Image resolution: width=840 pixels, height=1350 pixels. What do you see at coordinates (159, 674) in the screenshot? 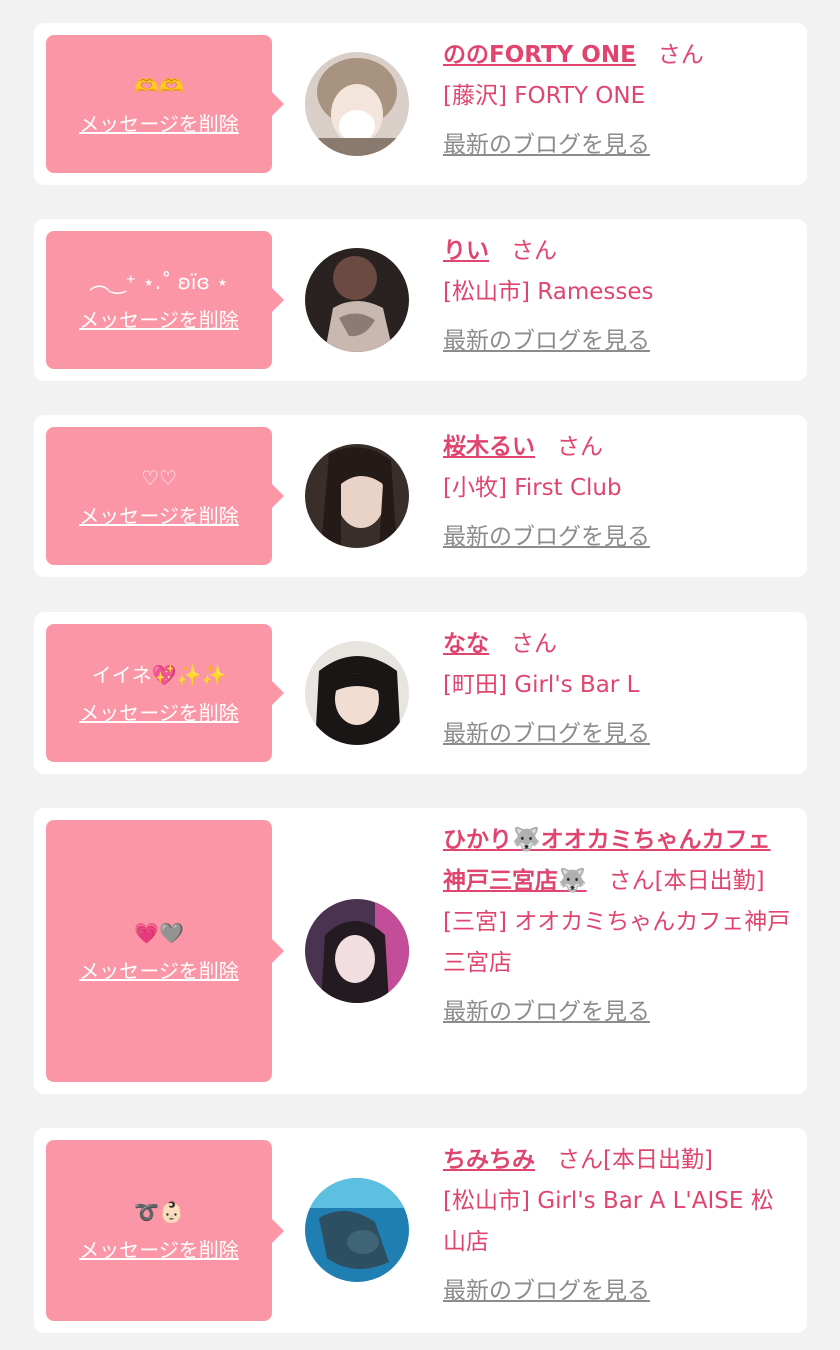
I see `message-text: イイネ💖✨✨` at bounding box center [159, 674].